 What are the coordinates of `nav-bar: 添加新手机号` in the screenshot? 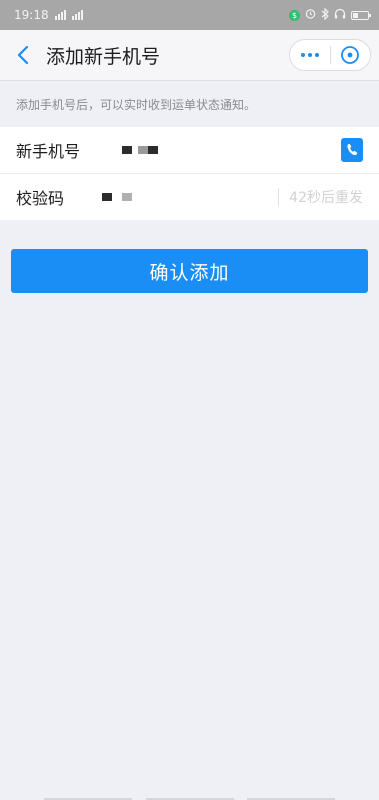 It's located at (189, 55).